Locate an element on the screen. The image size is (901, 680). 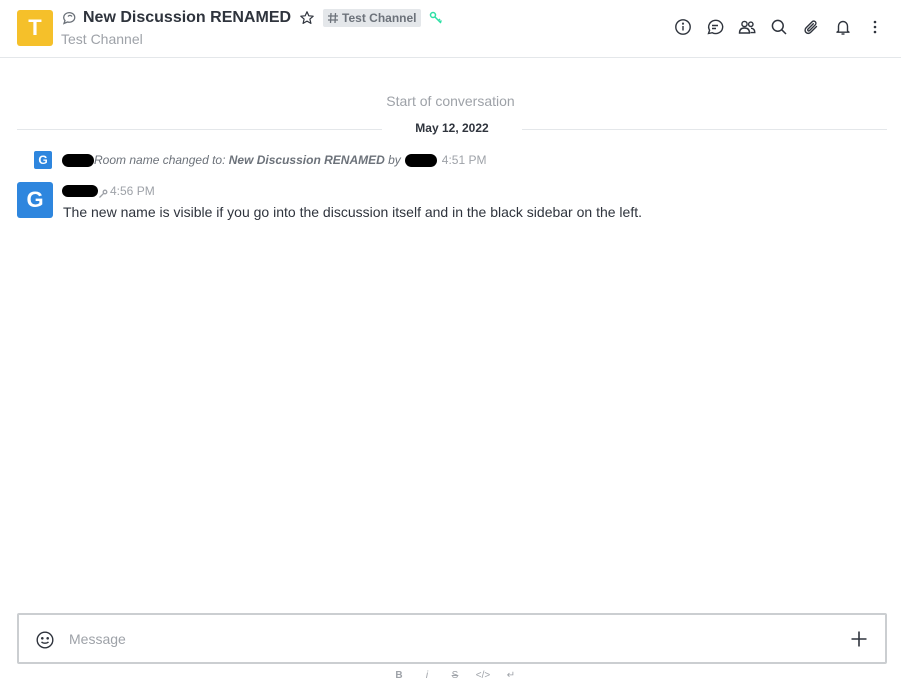
parent-channel-label: Test Channel is located at coordinates (379, 18).